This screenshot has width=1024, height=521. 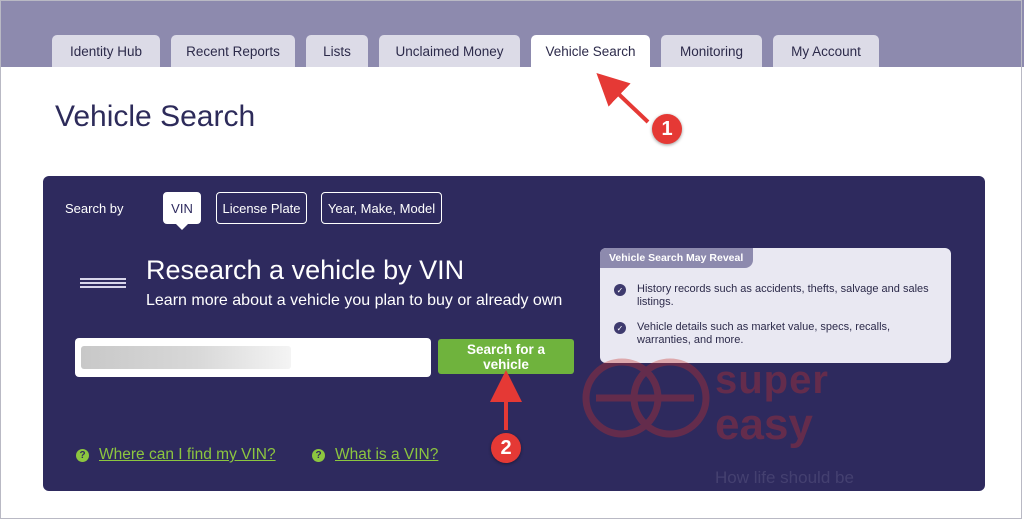 I want to click on mode-year-make-model-button: Year, Make, Model, so click(x=381, y=208).